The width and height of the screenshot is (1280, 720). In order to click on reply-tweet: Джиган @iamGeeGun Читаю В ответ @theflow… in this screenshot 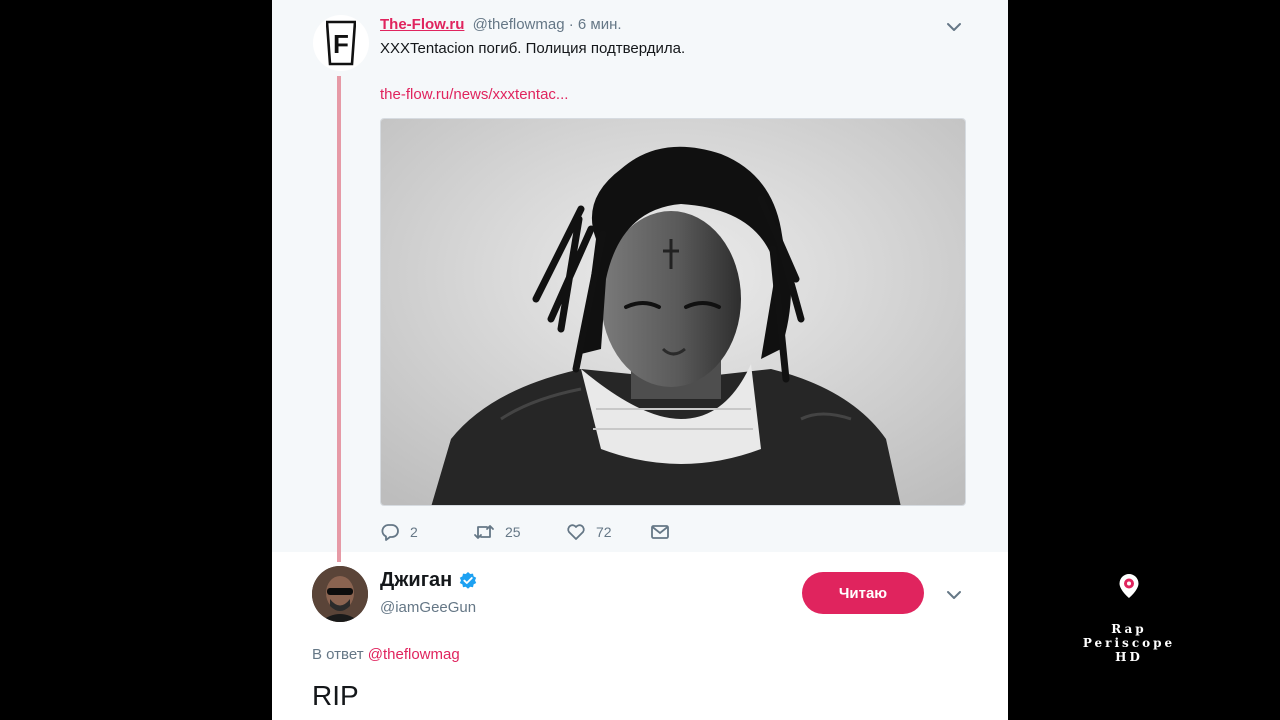, I will do `click(640, 636)`.